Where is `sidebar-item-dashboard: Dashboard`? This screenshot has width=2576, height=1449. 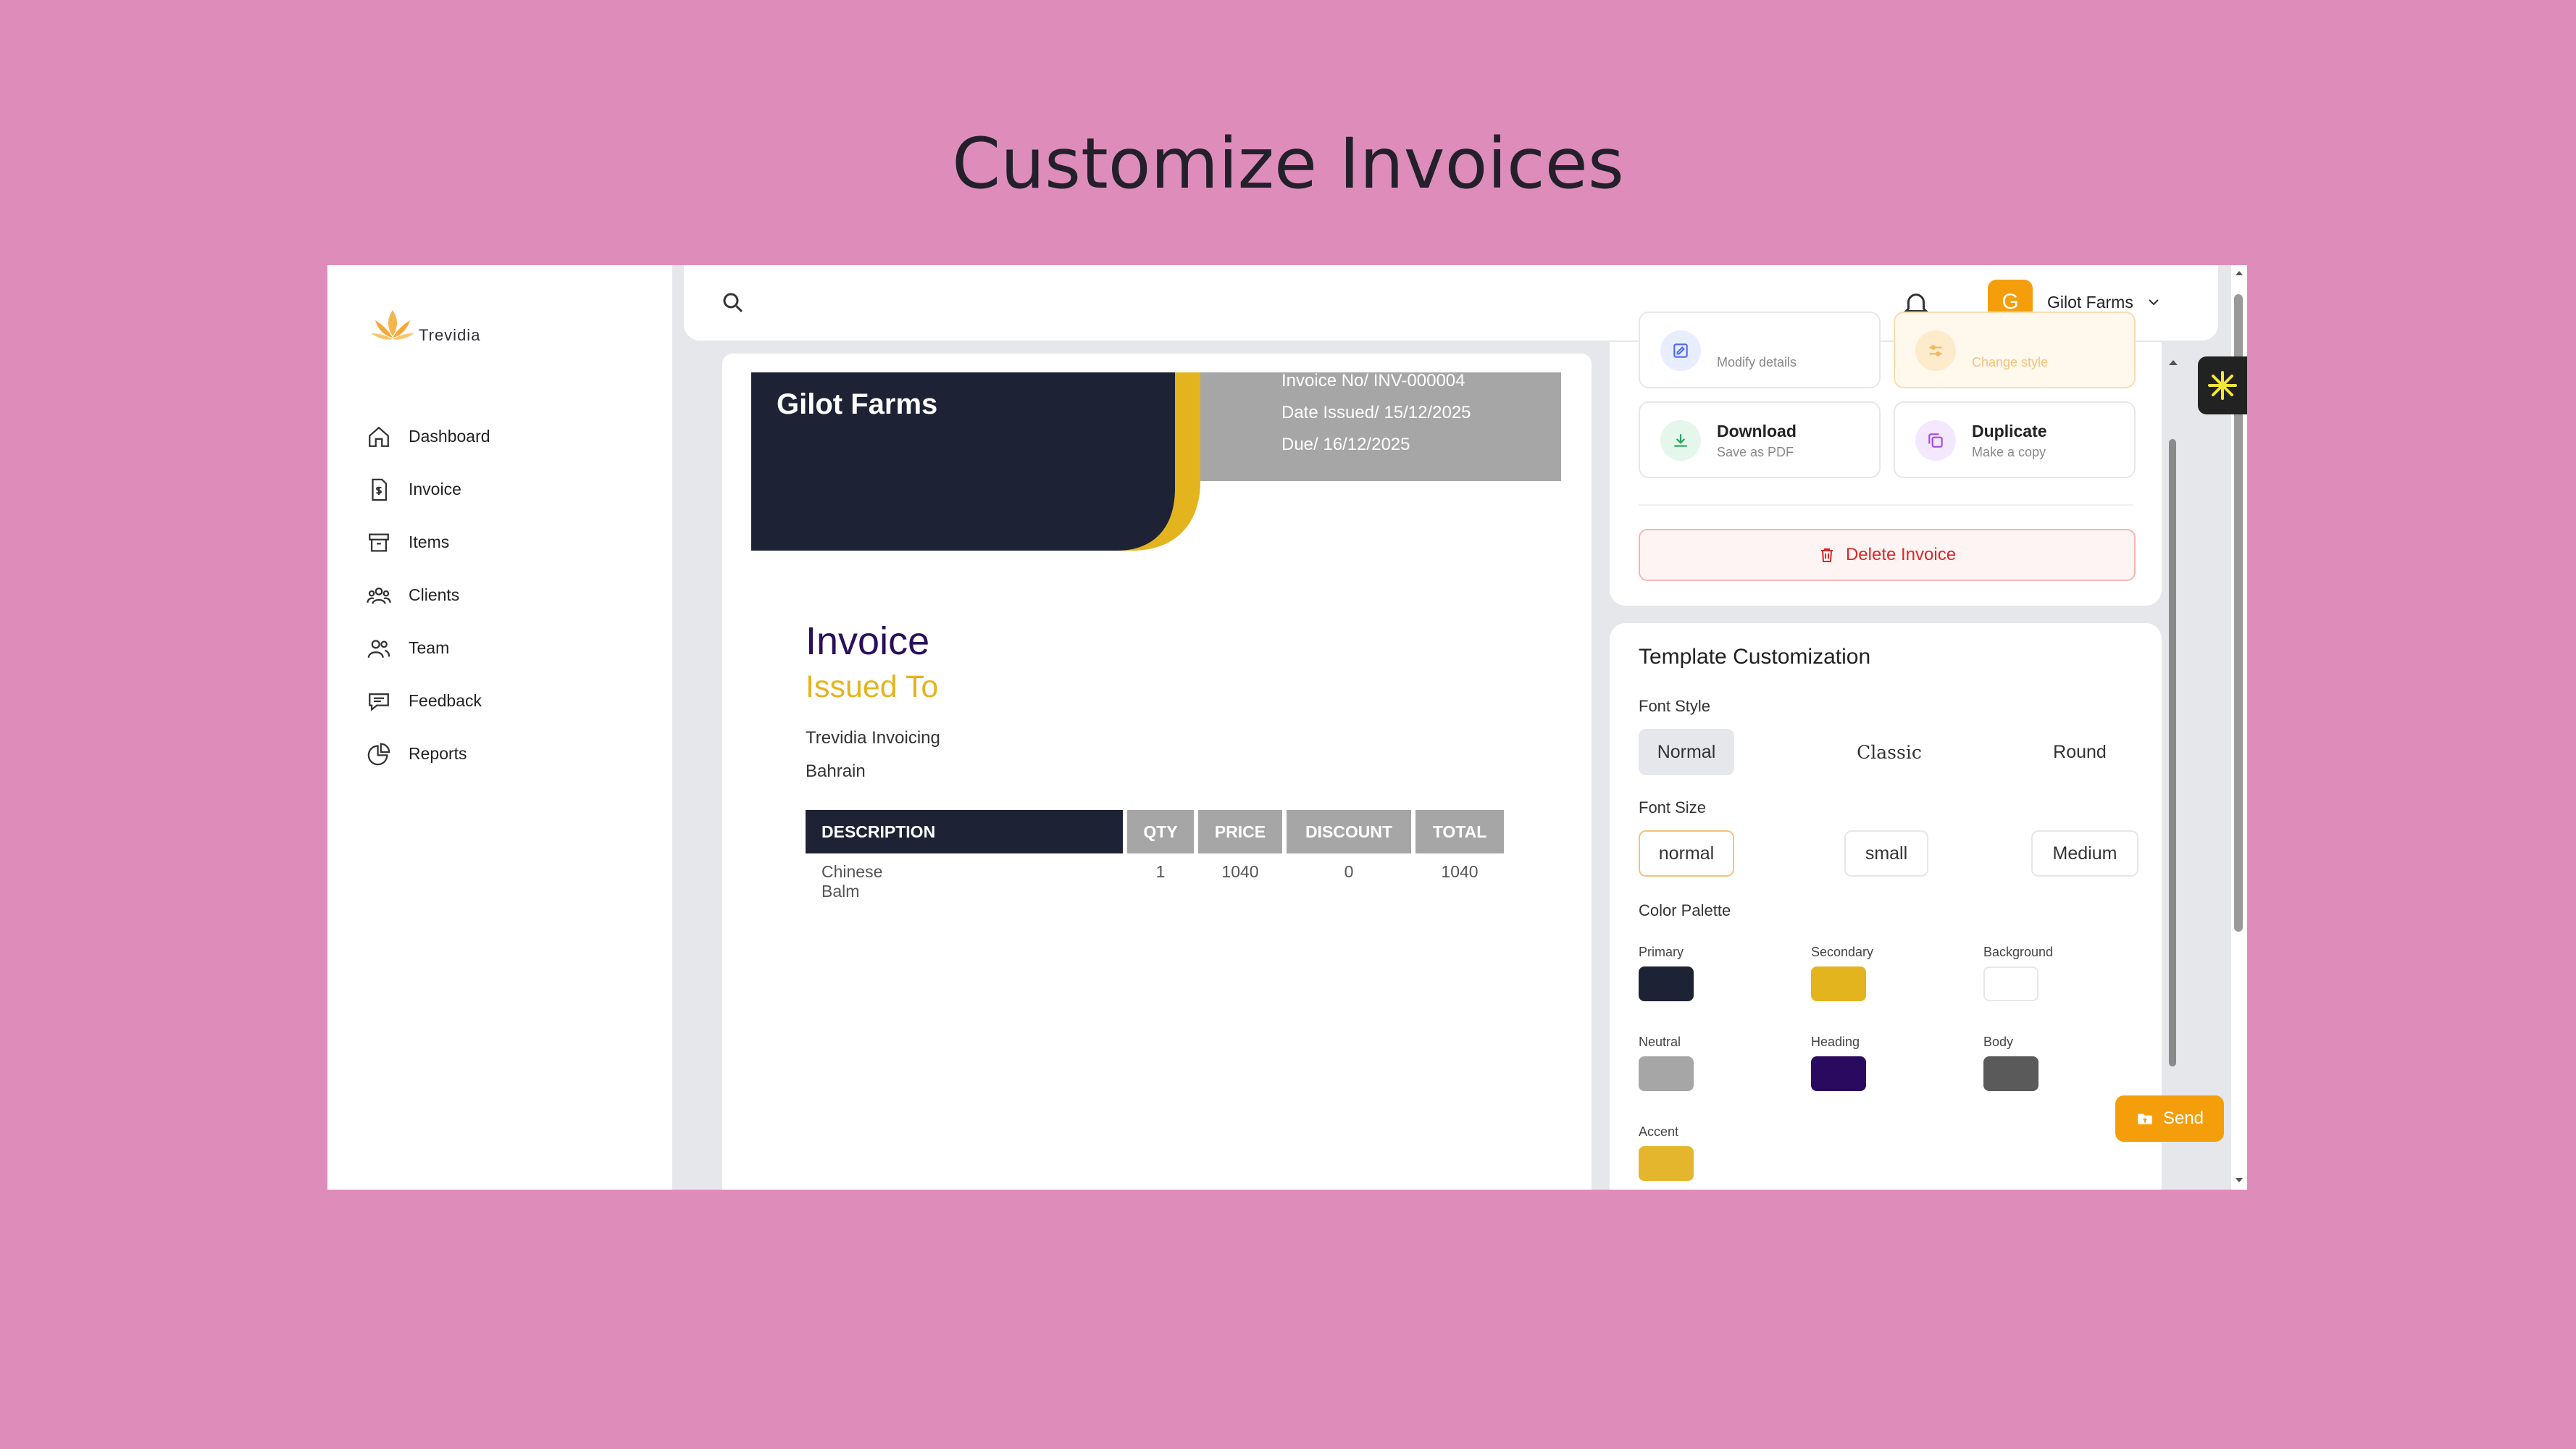 sidebar-item-dashboard: Dashboard is located at coordinates (428, 436).